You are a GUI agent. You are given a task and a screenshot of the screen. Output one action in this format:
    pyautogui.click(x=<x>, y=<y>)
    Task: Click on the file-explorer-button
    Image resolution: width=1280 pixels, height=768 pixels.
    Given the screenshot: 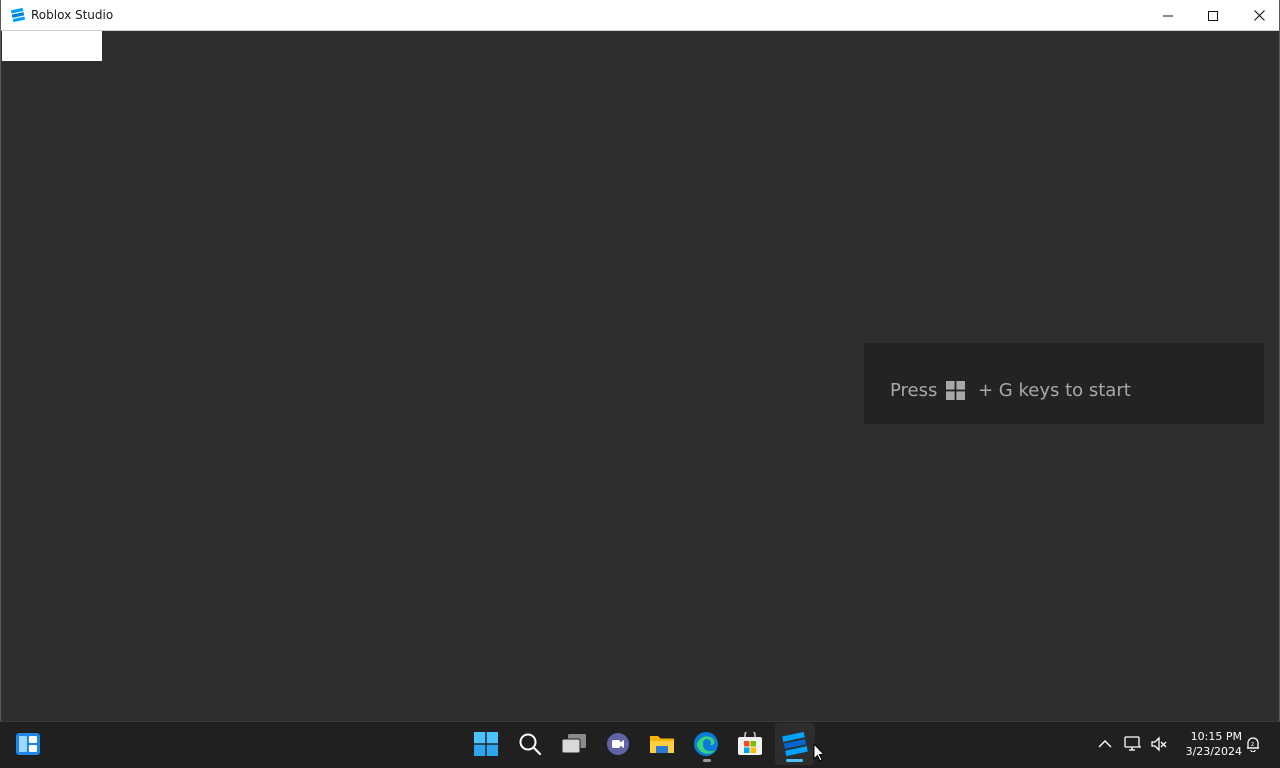 What is the action you would take?
    pyautogui.click(x=662, y=744)
    